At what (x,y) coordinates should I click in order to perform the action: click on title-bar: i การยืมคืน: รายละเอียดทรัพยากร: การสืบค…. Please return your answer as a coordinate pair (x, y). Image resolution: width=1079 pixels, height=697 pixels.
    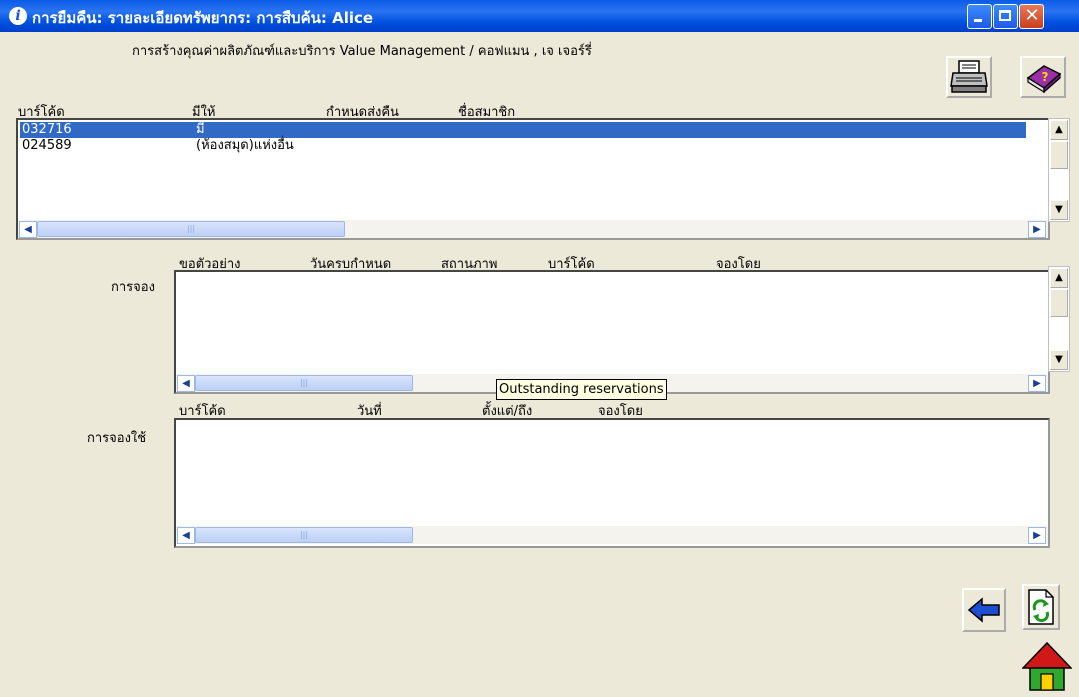
    Looking at the image, I should click on (539, 16).